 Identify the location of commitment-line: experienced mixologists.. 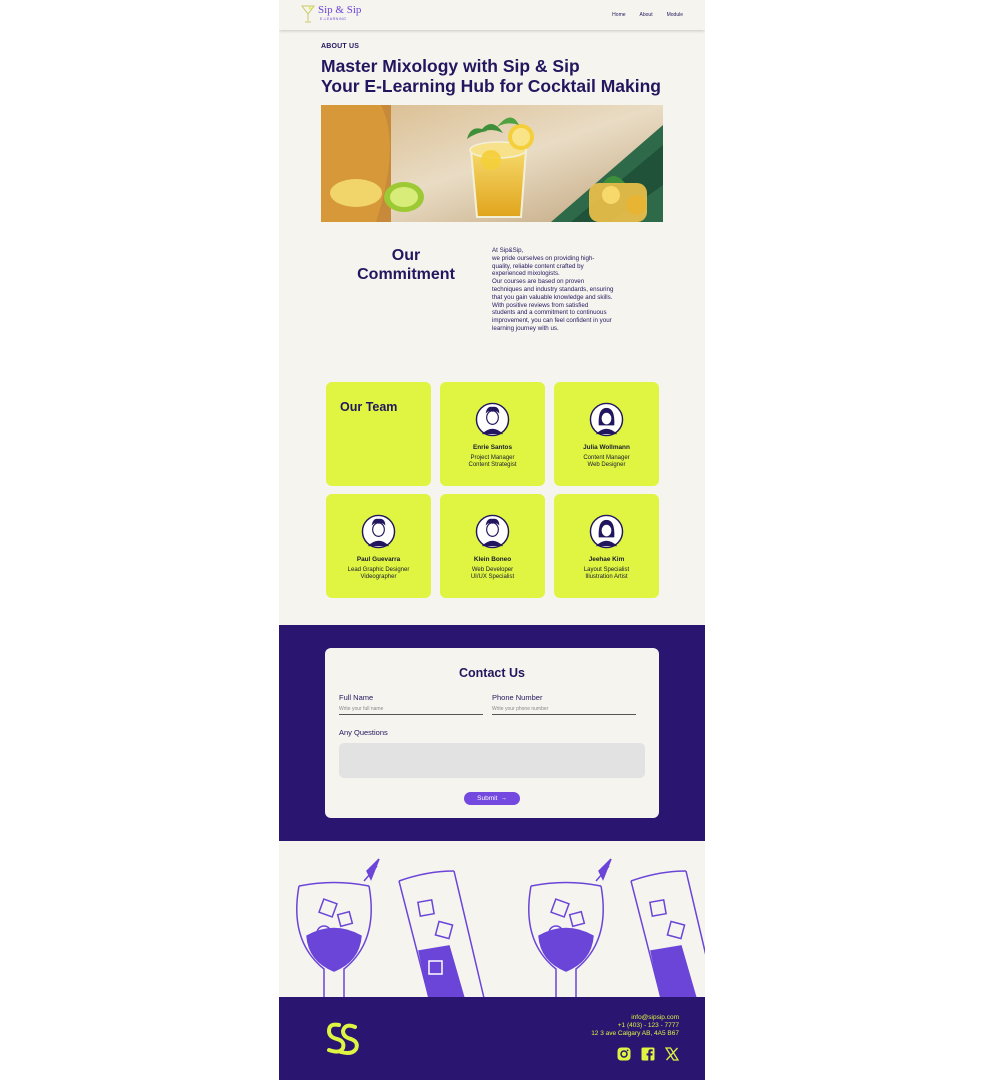
(526, 274).